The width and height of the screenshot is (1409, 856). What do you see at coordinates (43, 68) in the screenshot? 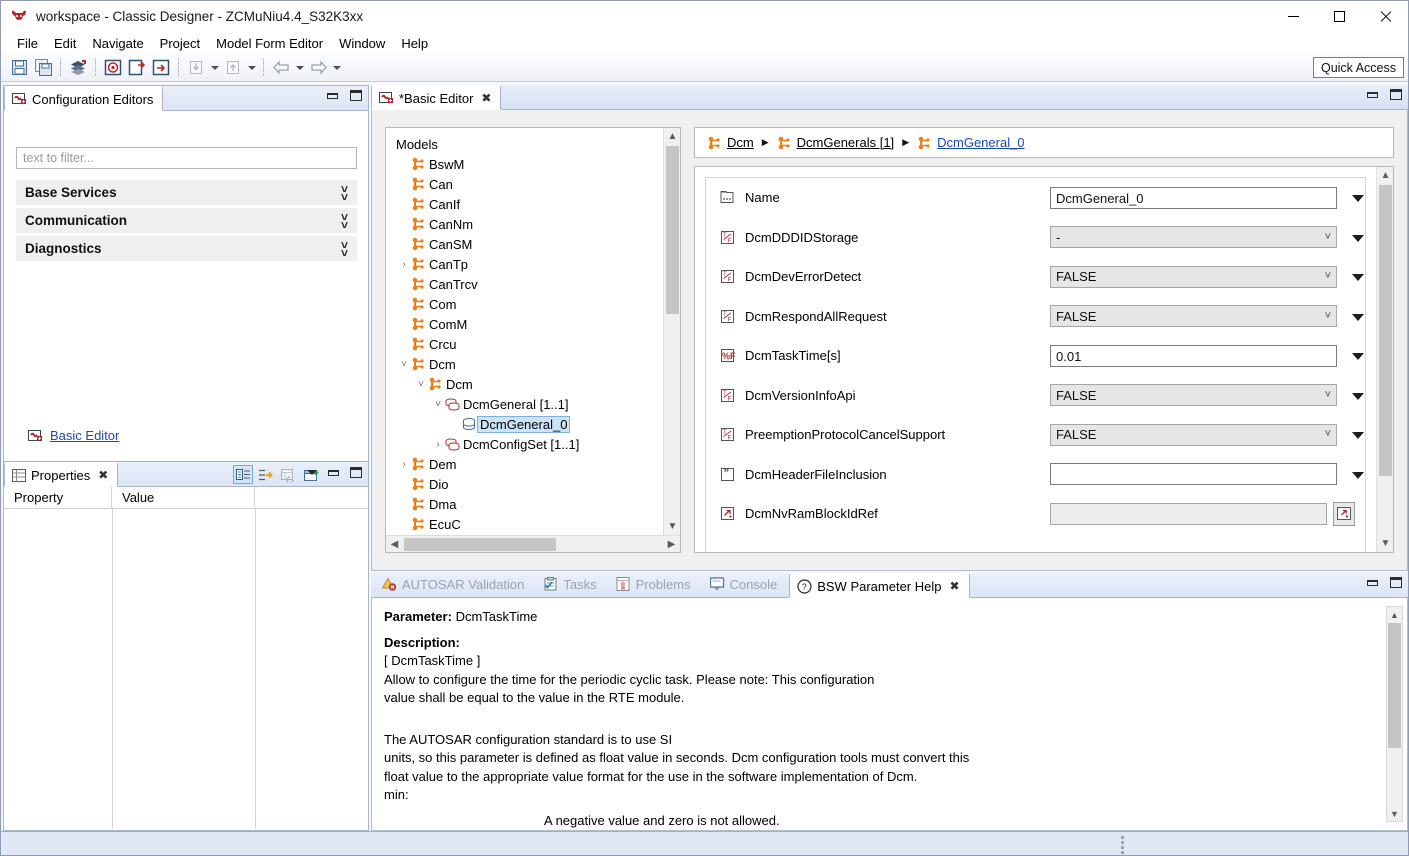
I see `save-all-icon` at bounding box center [43, 68].